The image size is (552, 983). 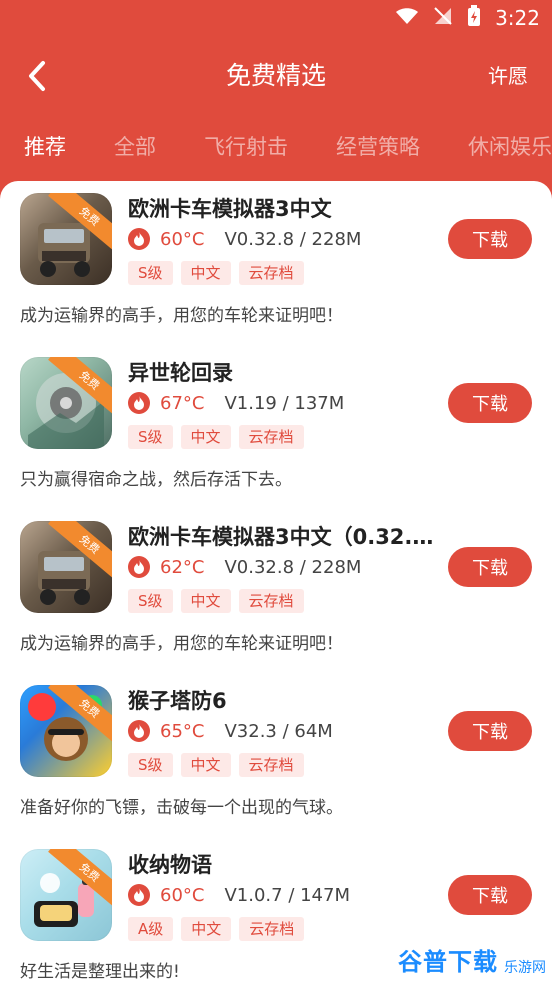 I want to click on game-meta: 67°C V1.19 / 137M, so click(x=236, y=403).